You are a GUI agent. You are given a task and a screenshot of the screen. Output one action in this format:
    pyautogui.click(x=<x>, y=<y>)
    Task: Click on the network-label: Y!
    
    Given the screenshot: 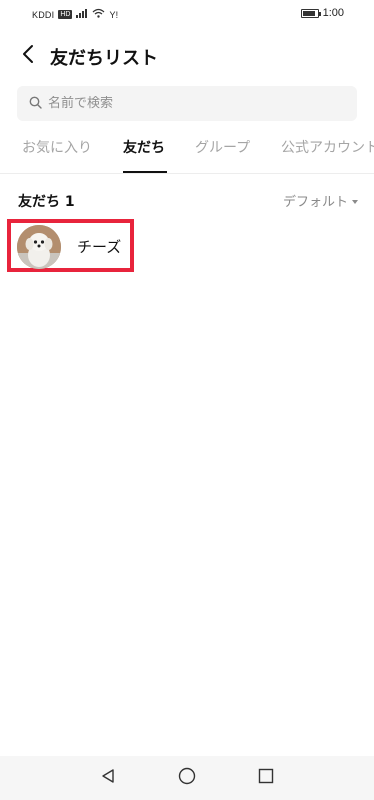 What is the action you would take?
    pyautogui.click(x=114, y=14)
    